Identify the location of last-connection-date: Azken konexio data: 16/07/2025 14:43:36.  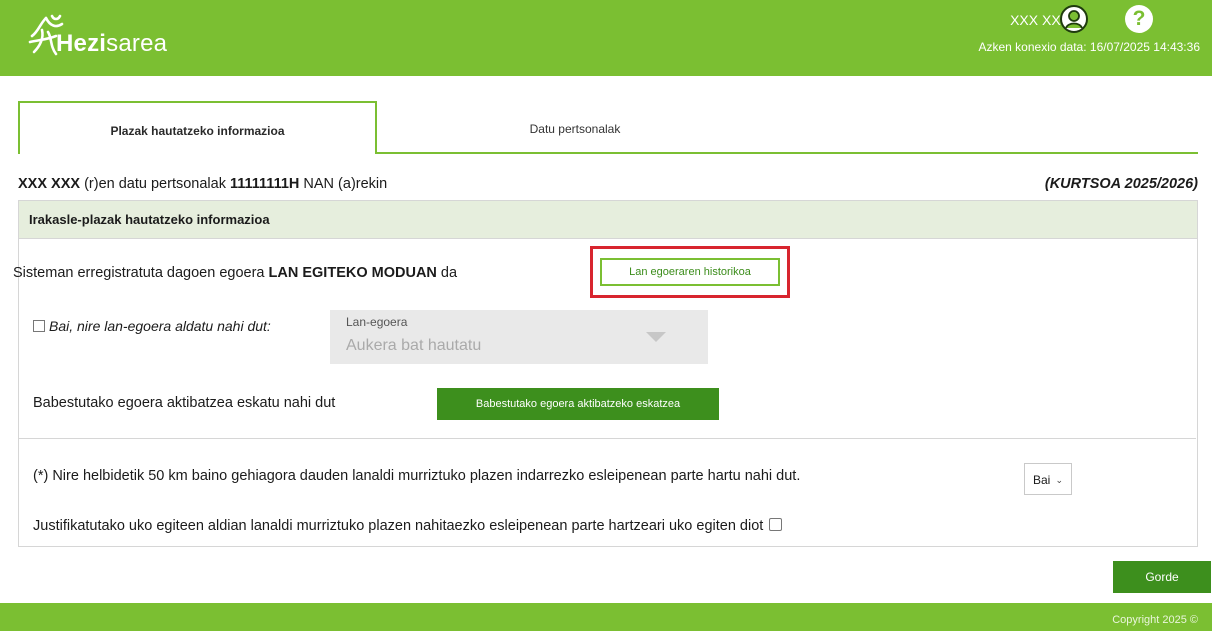
(1089, 47).